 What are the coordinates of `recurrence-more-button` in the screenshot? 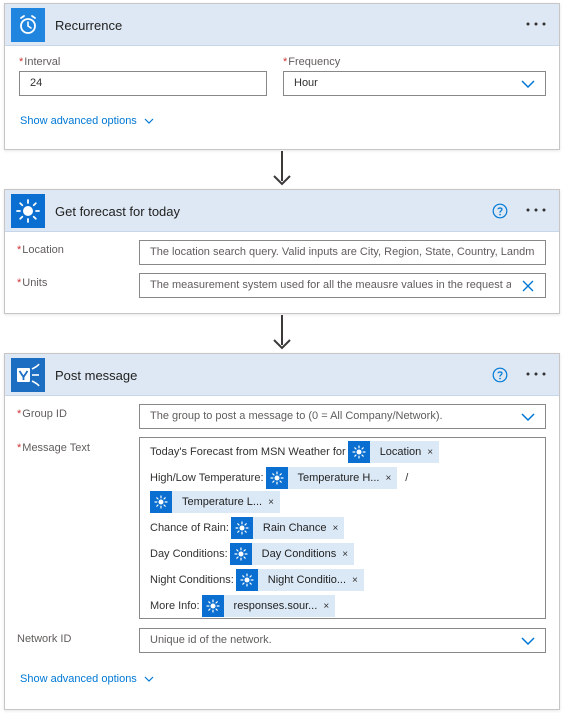 It's located at (536, 24).